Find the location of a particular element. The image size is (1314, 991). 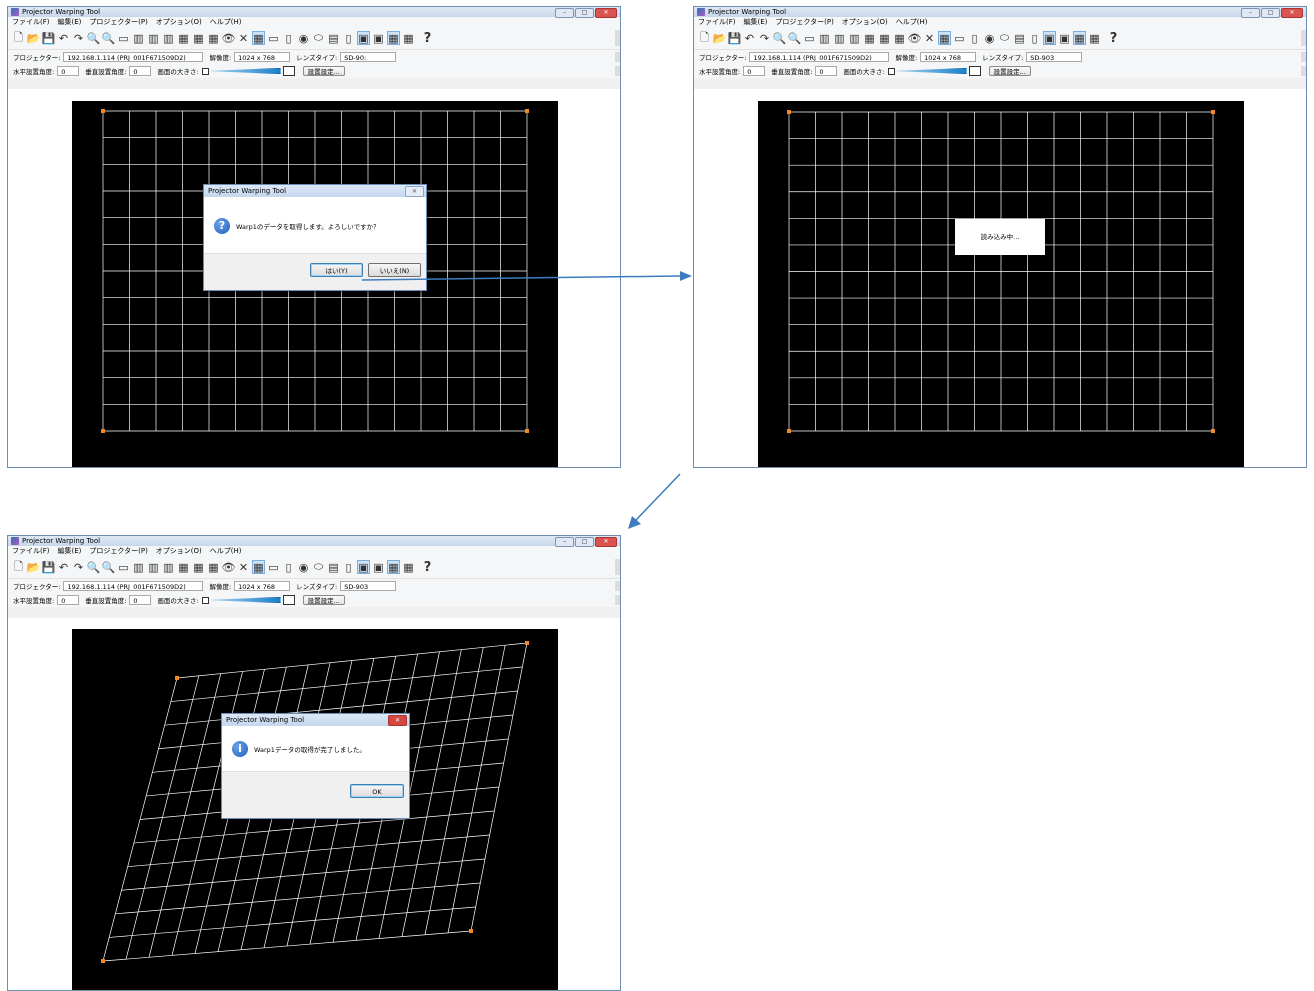

projection-screen is located at coordinates (1001, 284).